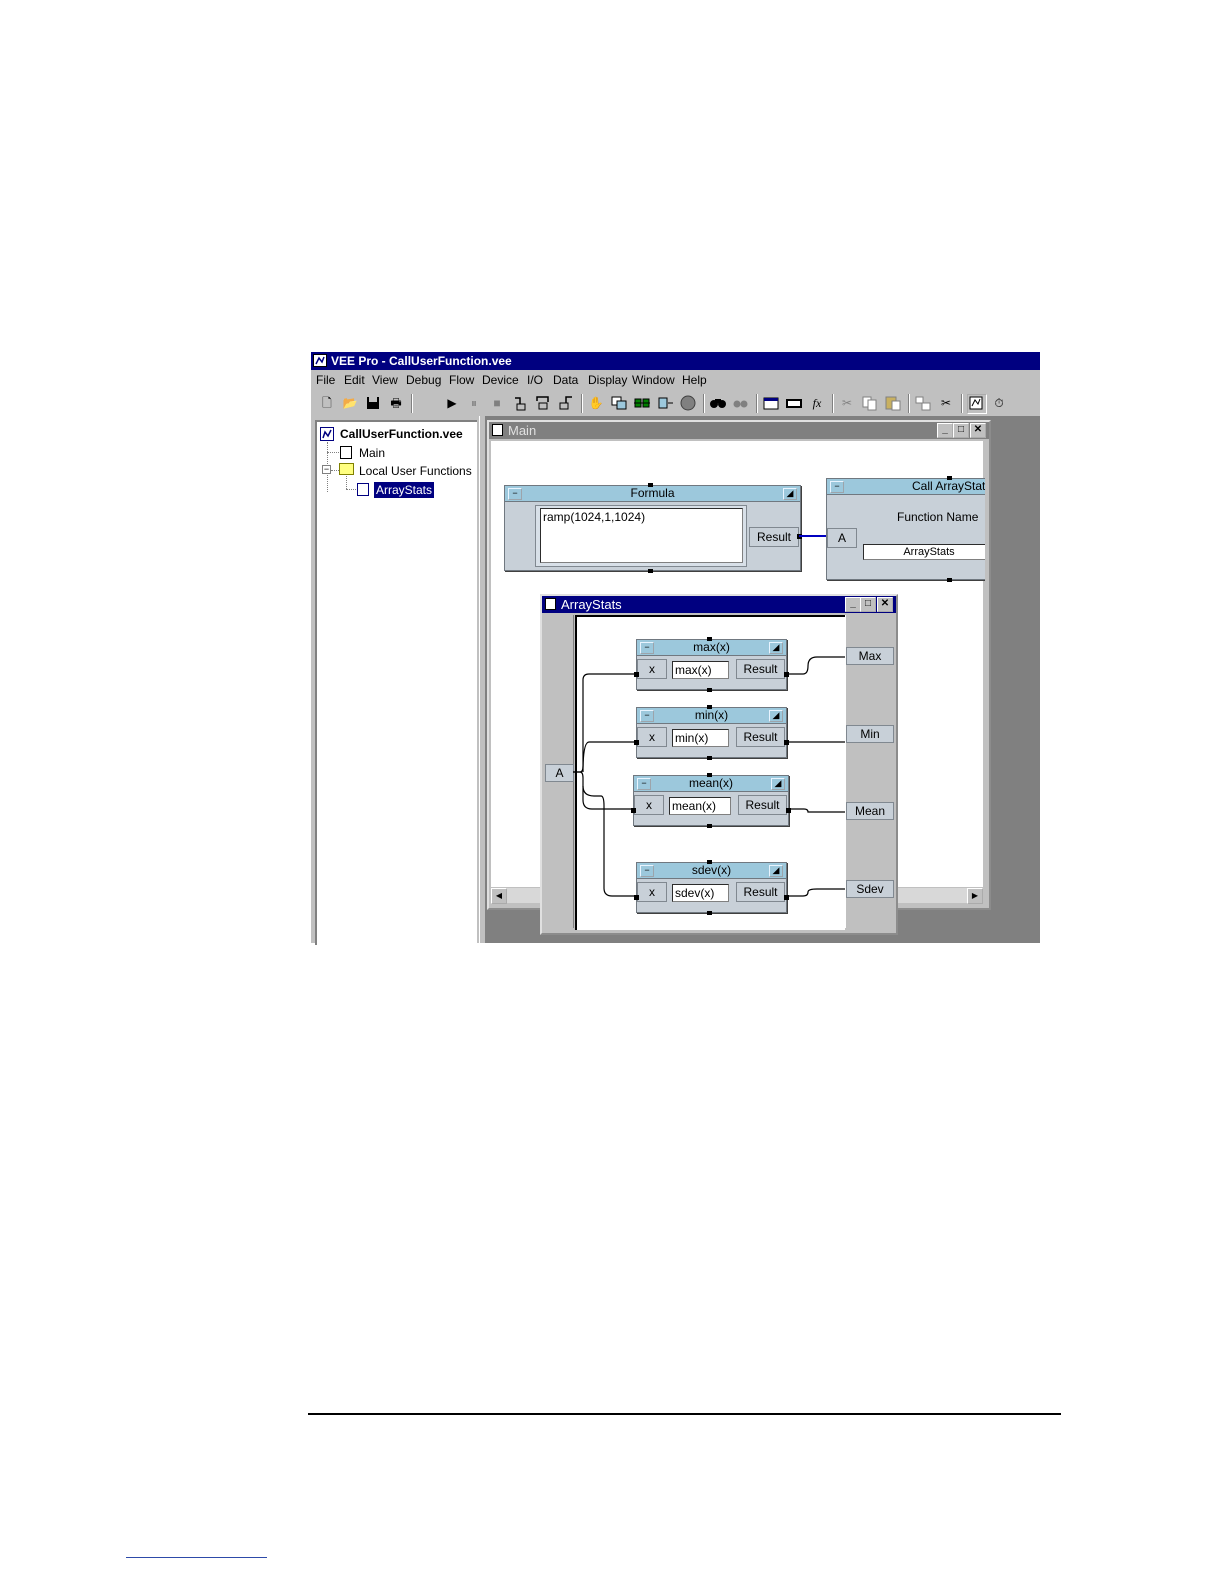  I want to click on mean-menu-icon: ◢, so click(778, 784).